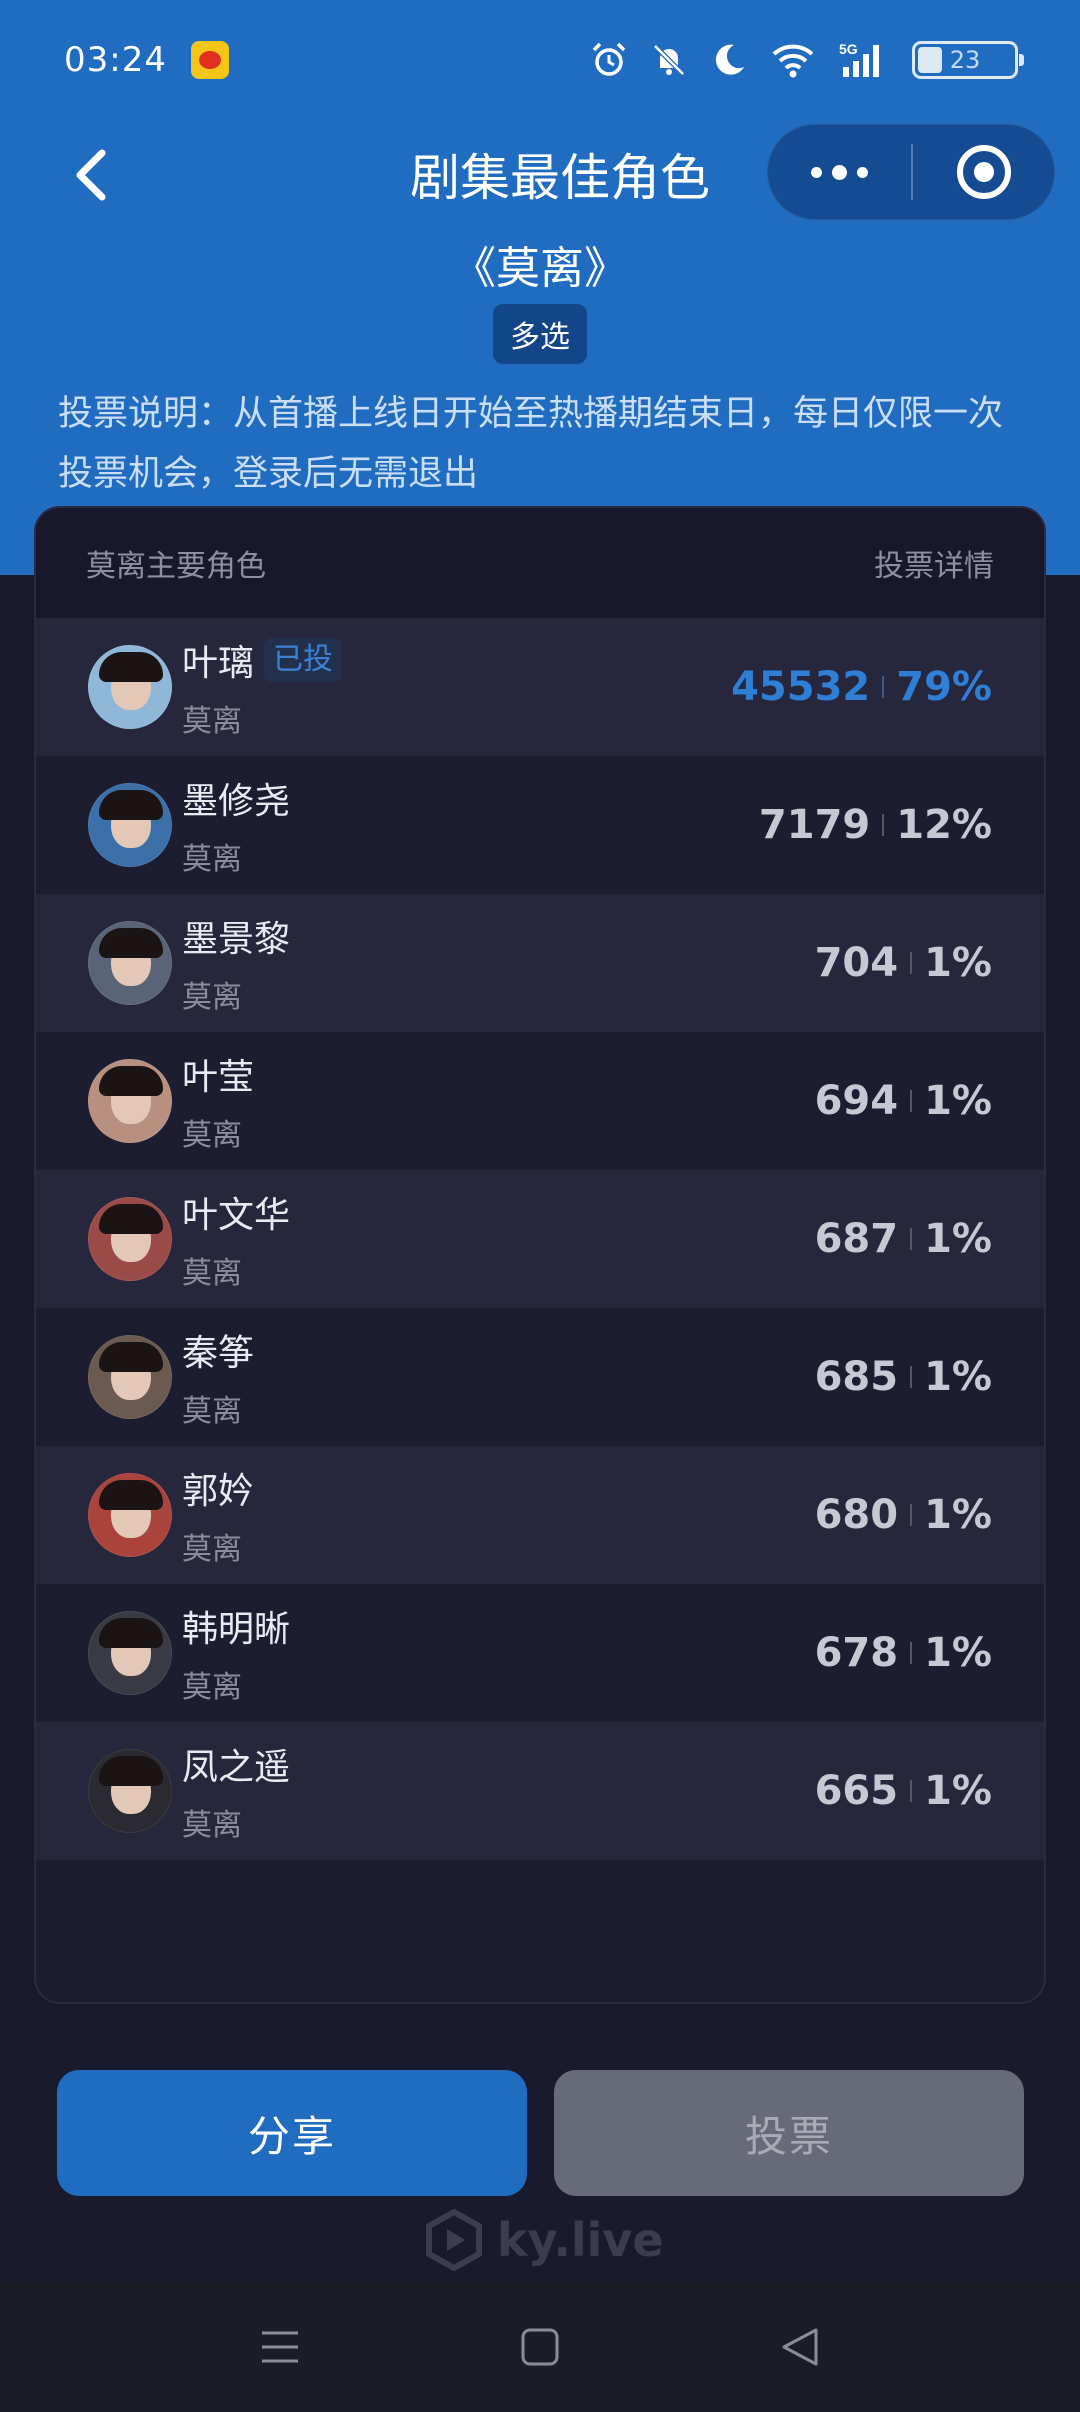 The height and width of the screenshot is (2412, 1080). I want to click on 5g-signal-icon: 5G, so click(859, 59).